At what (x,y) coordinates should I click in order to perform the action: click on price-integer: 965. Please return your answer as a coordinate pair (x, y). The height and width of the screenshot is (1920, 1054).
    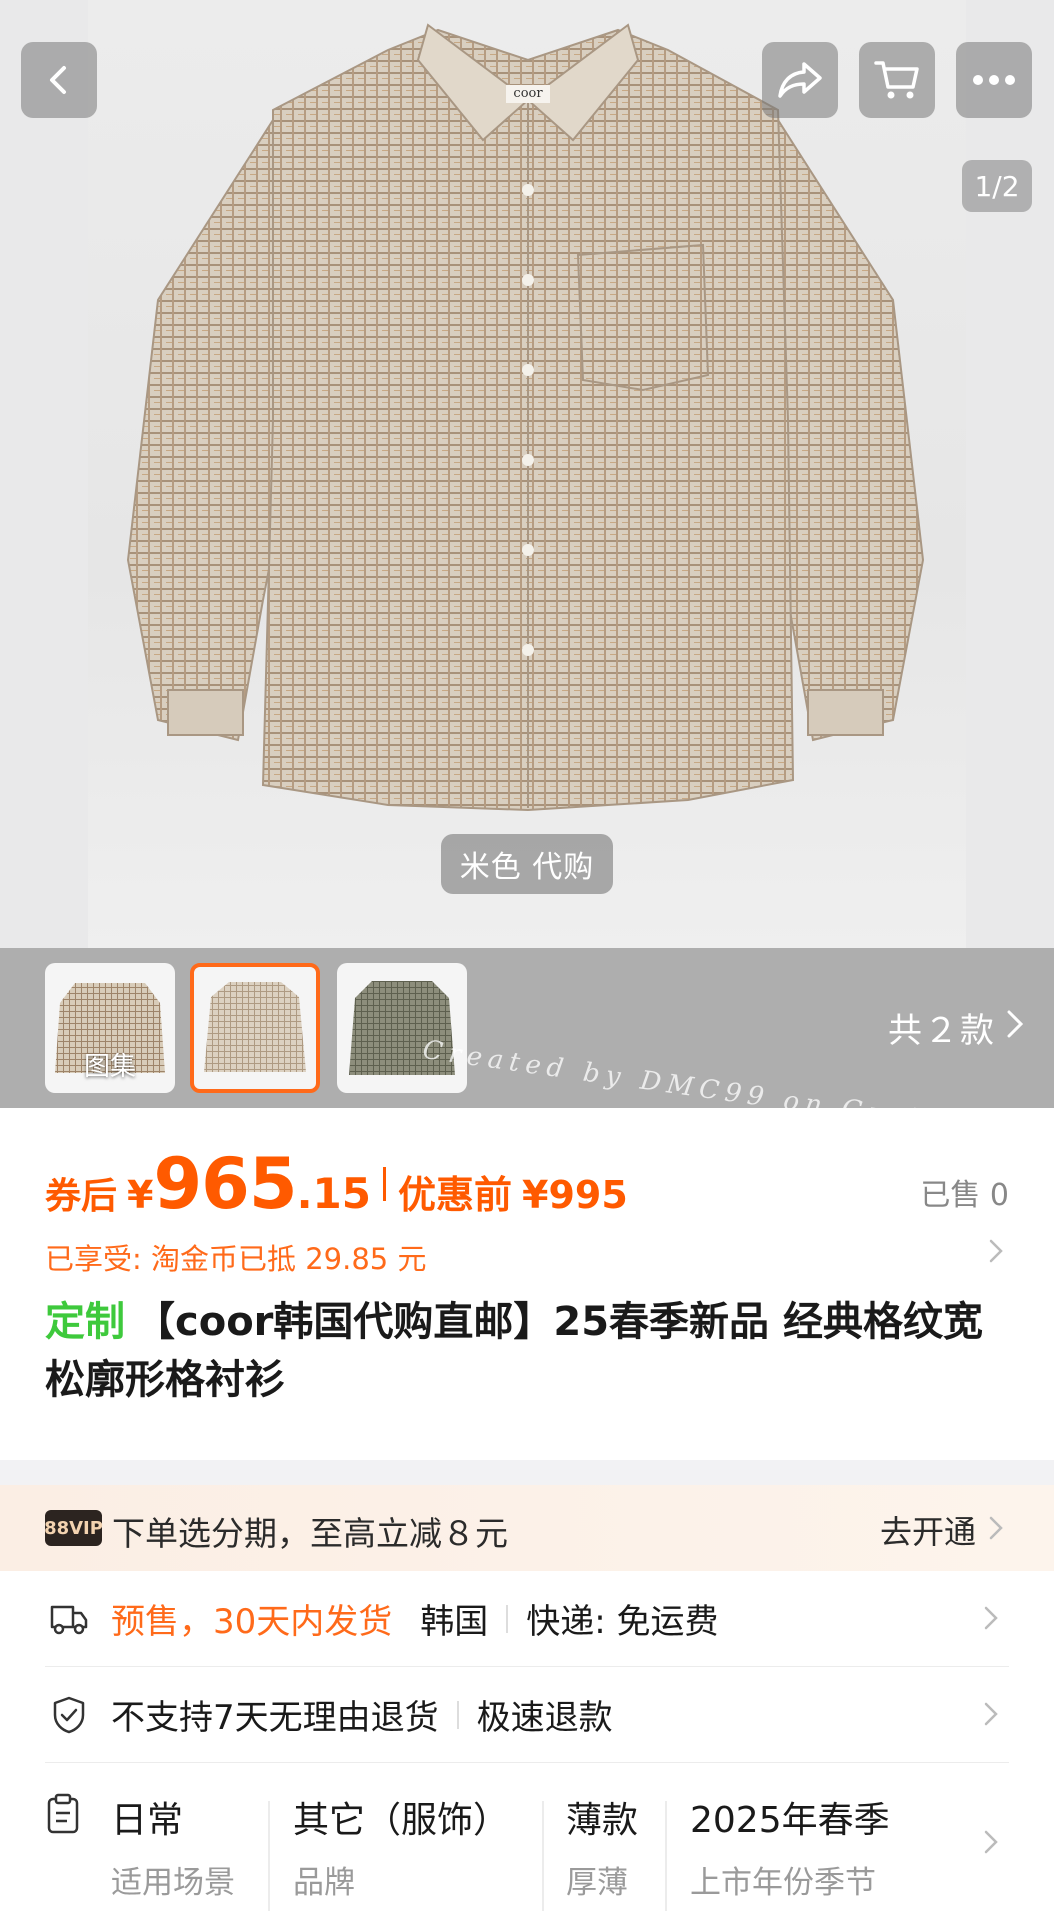
    Looking at the image, I should click on (225, 1184).